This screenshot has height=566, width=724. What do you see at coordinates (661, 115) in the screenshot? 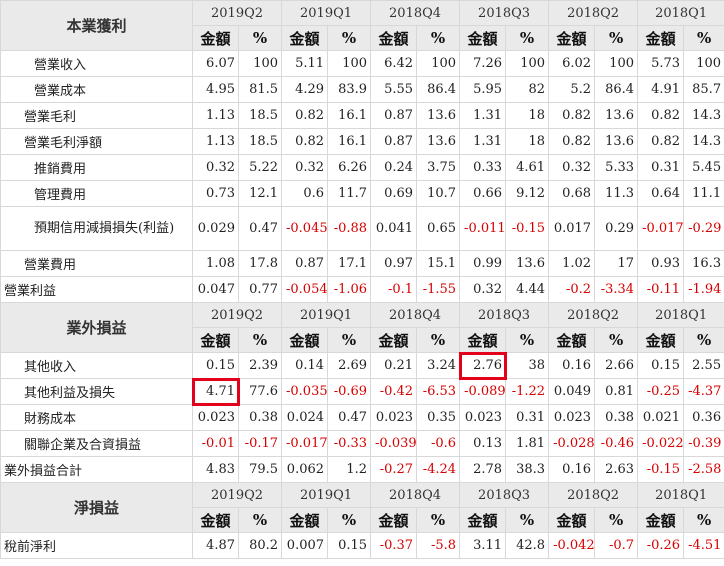
I see `amount-cell: 0.82` at bounding box center [661, 115].